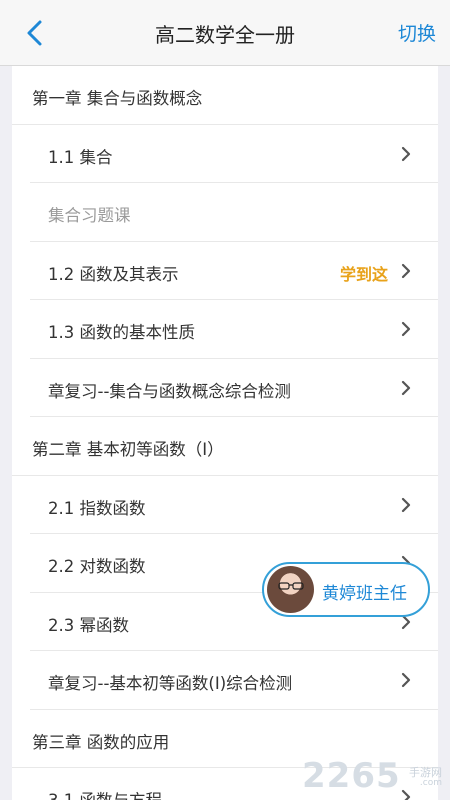 This screenshot has height=800, width=450. I want to click on nav-bar: 高二数学全一册 切换, so click(225, 33).